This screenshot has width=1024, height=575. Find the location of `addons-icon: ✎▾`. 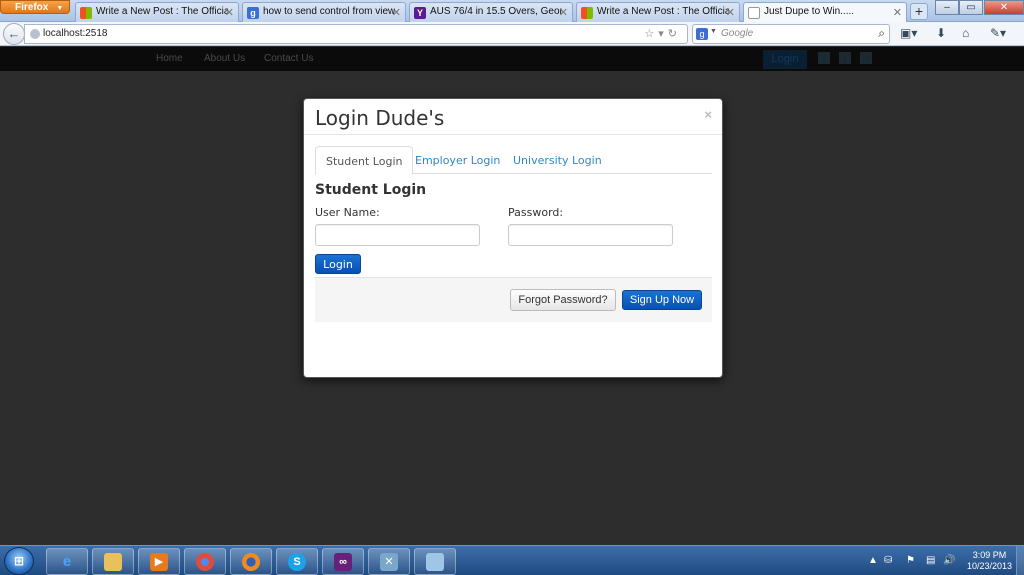

addons-icon: ✎▾ is located at coordinates (998, 33).